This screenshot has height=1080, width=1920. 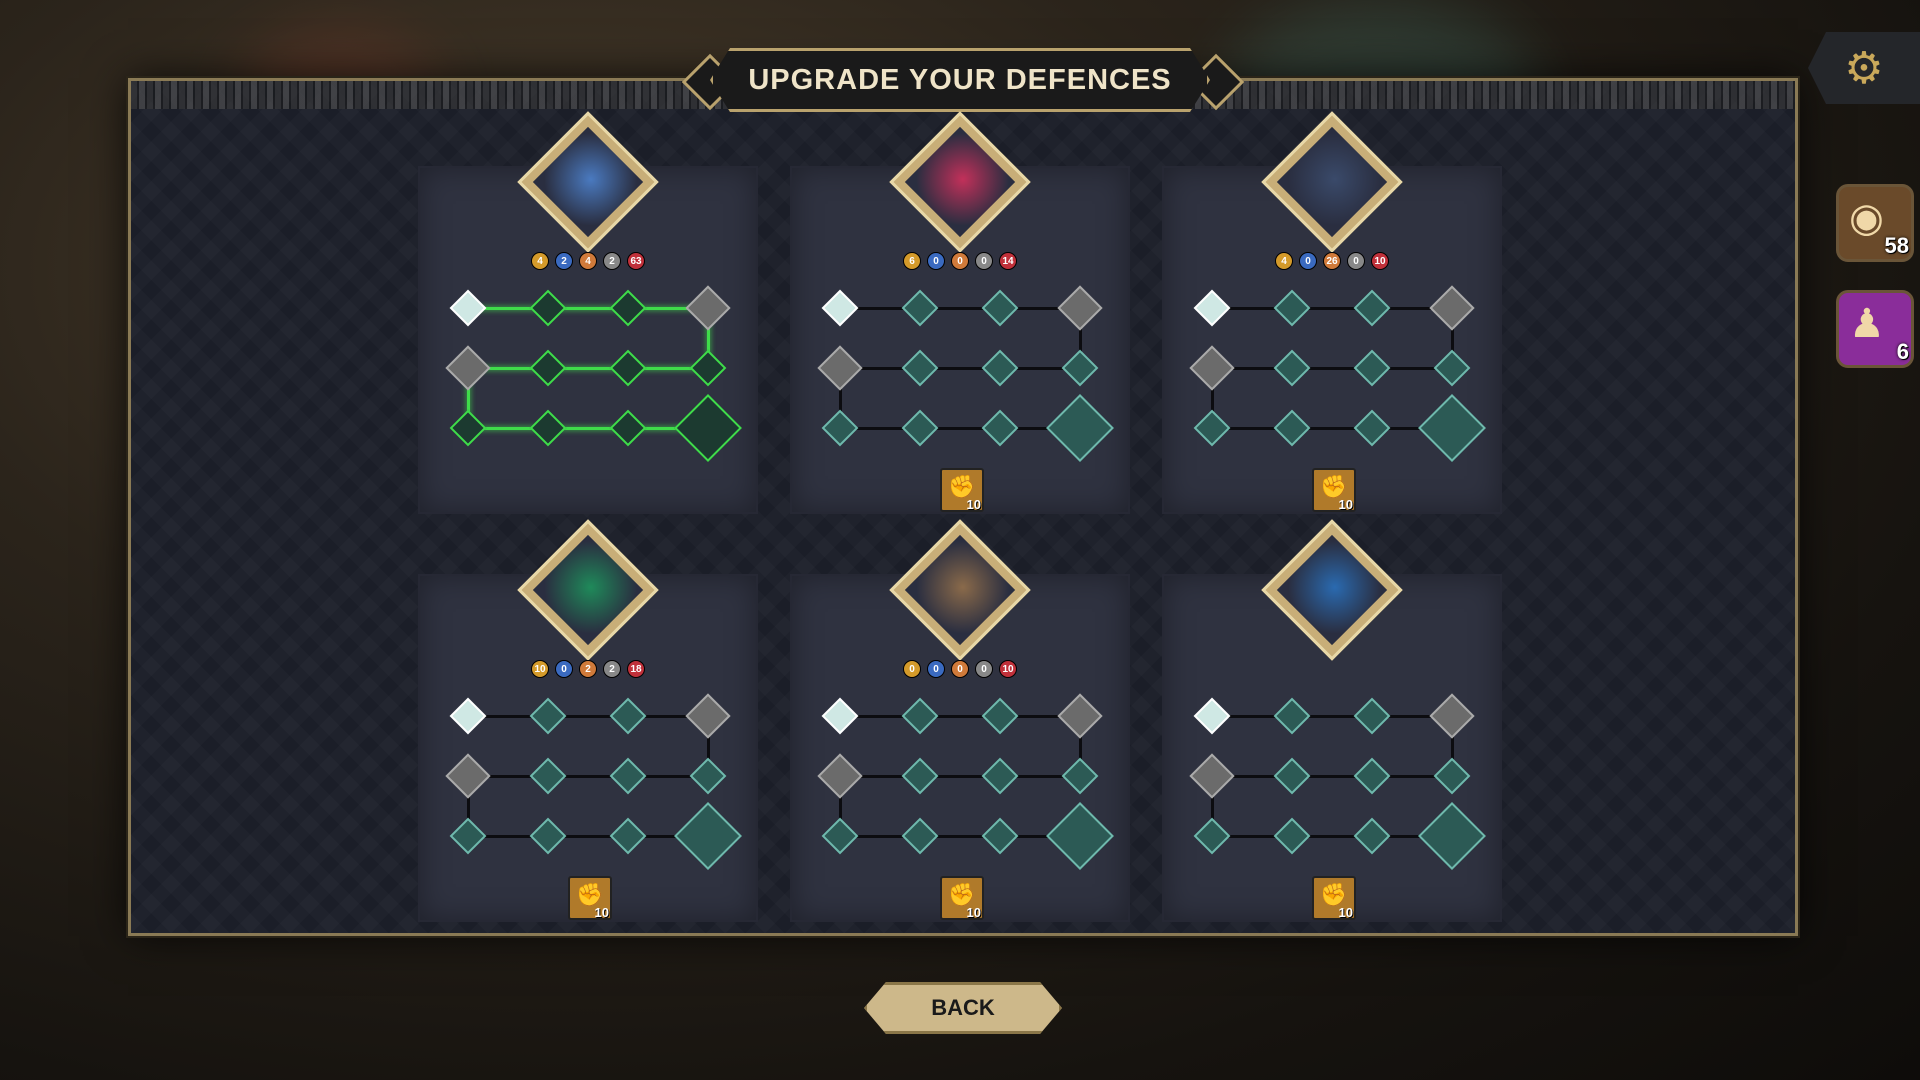 What do you see at coordinates (1332, 719) in the screenshot?
I see `defence-card-blue-spike-trap: ✊ 10` at bounding box center [1332, 719].